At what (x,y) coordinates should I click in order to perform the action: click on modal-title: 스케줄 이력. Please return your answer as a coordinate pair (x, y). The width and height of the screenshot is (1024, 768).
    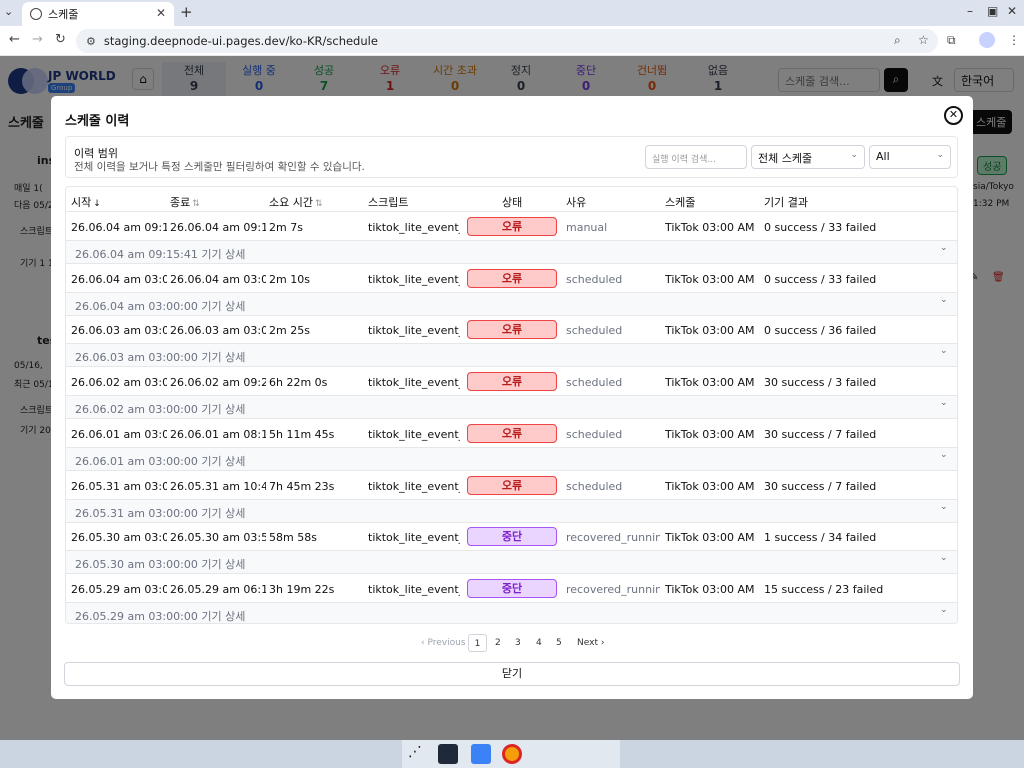
    Looking at the image, I should click on (97, 121).